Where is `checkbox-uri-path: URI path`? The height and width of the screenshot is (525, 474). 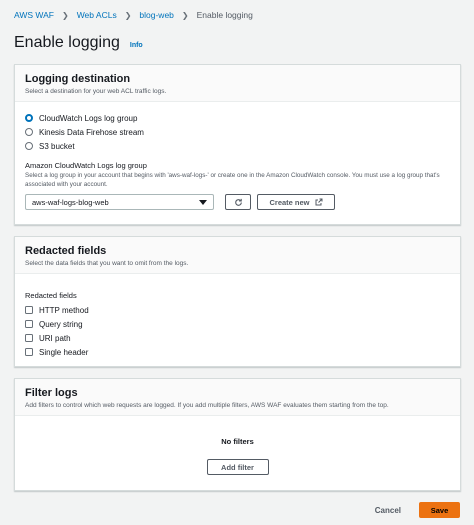 checkbox-uri-path: URI path is located at coordinates (237, 338).